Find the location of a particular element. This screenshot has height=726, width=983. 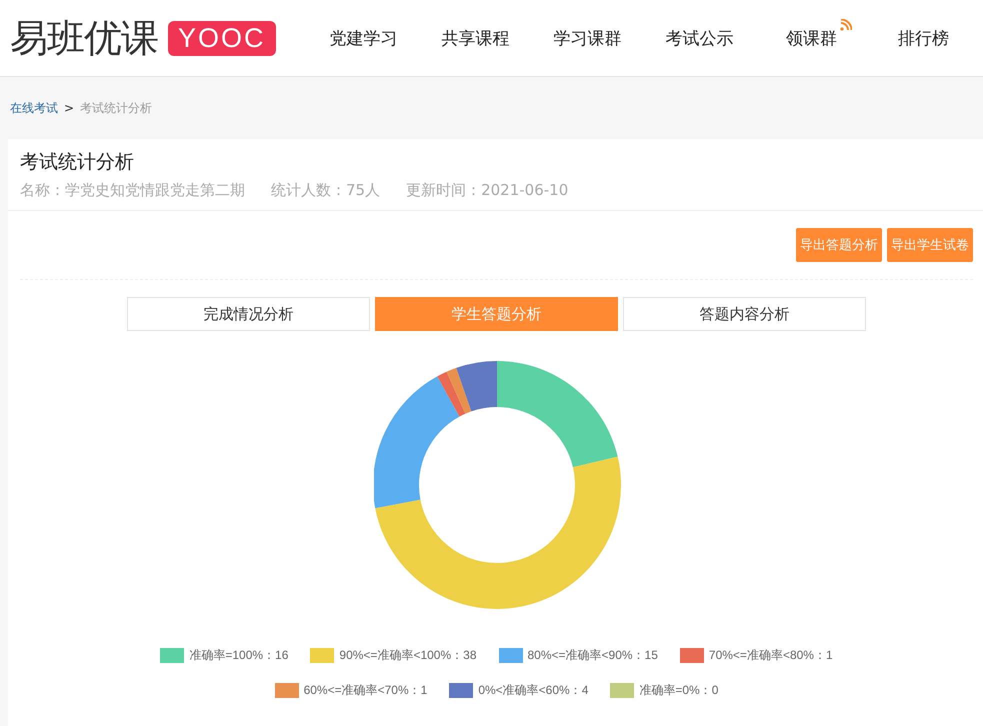

nav-link: 排行榜 is located at coordinates (924, 38).